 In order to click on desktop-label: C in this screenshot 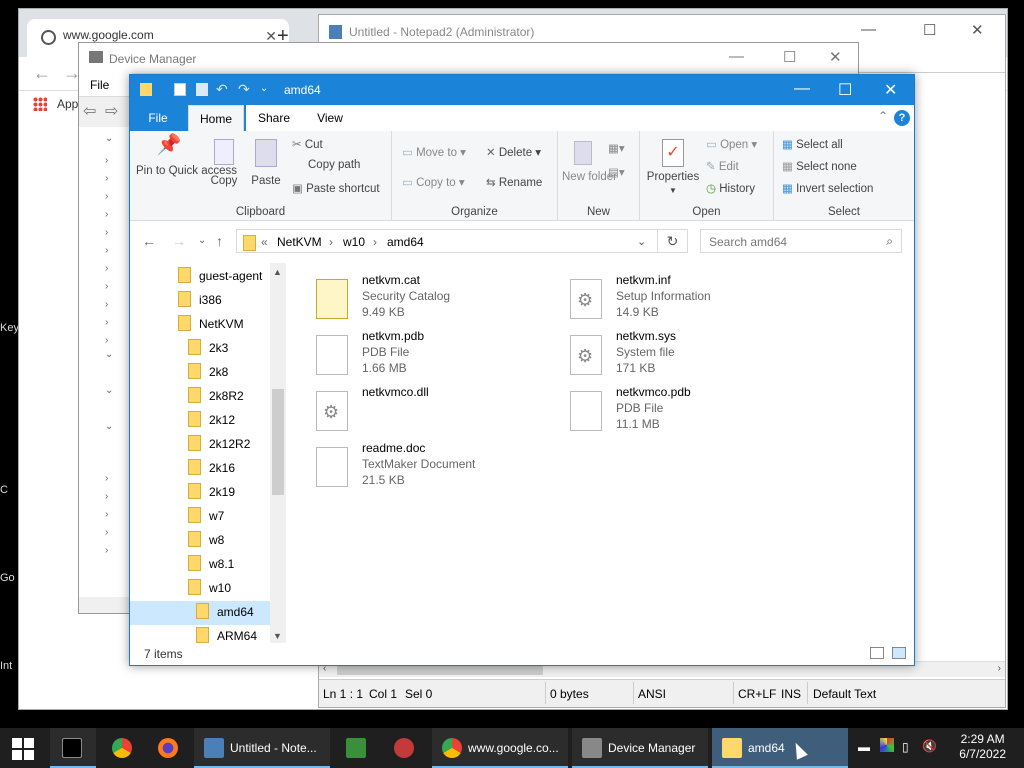, I will do `click(4, 490)`.